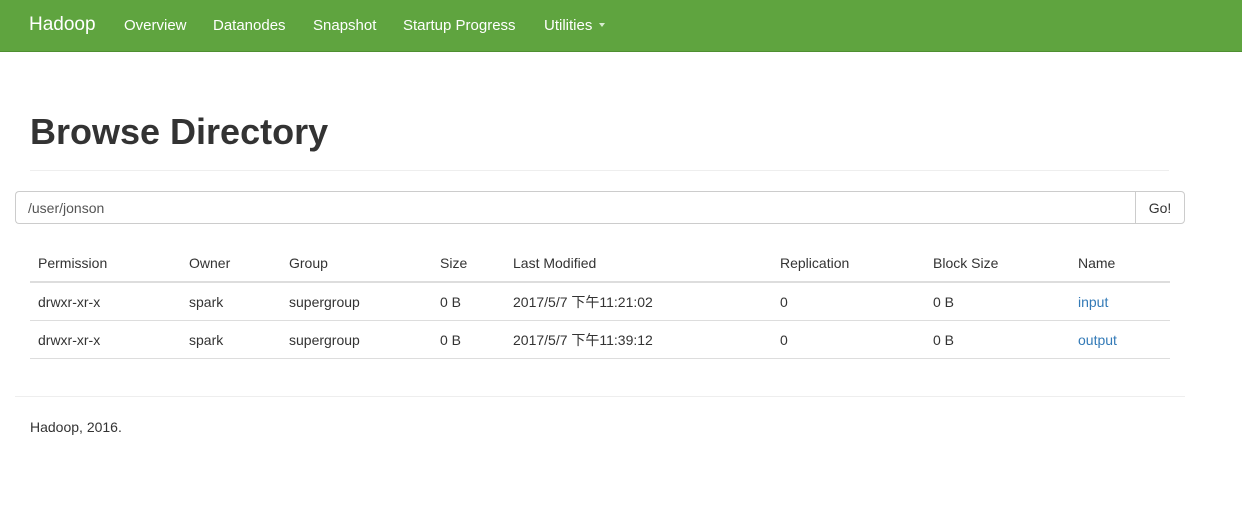 Image resolution: width=1242 pixels, height=511 pixels. What do you see at coordinates (1093, 302) in the screenshot?
I see `directory-link-input: input` at bounding box center [1093, 302].